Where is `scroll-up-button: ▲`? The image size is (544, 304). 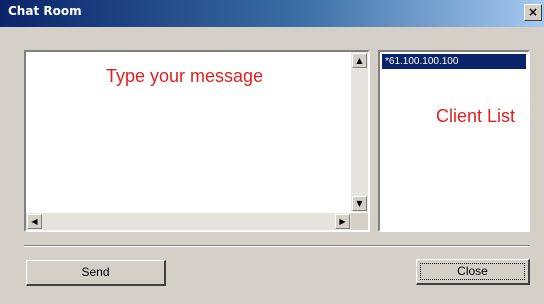
scroll-up-button: ▲ is located at coordinates (359, 60).